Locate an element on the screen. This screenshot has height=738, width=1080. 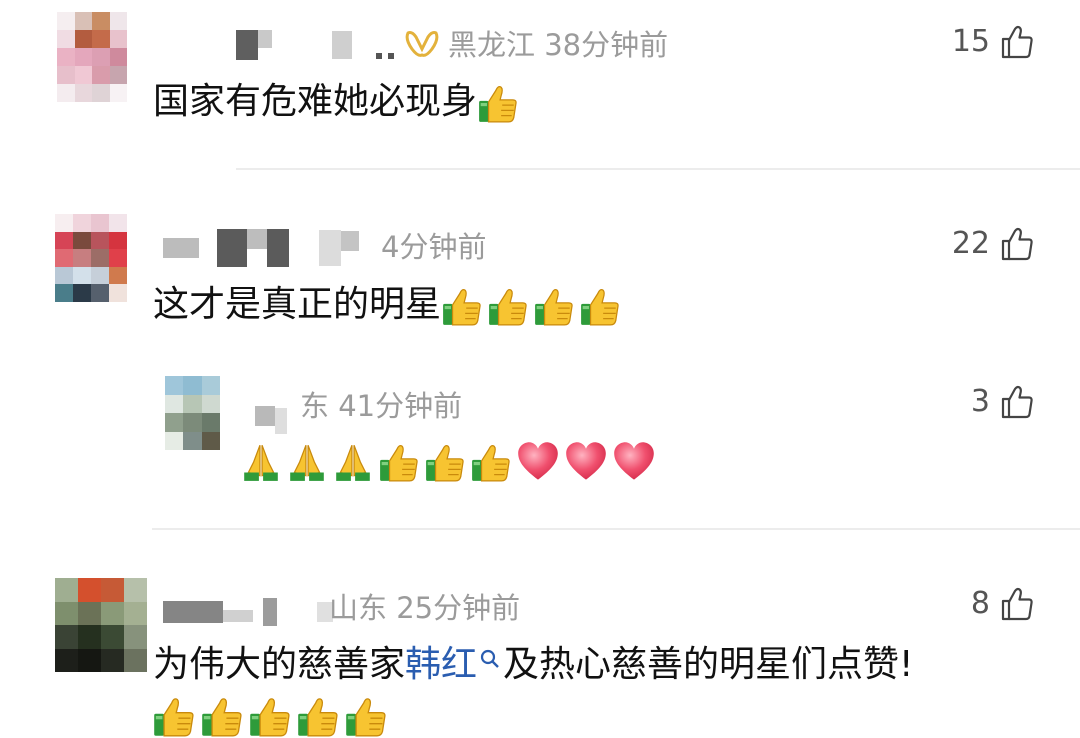
location: 山东 is located at coordinates (358, 608).